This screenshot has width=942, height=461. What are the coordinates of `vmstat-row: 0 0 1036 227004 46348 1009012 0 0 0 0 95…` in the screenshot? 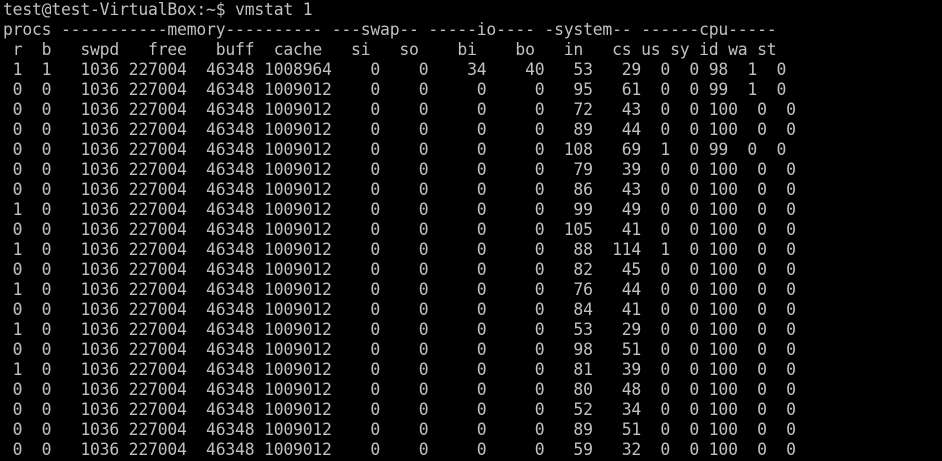 It's located at (395, 89).